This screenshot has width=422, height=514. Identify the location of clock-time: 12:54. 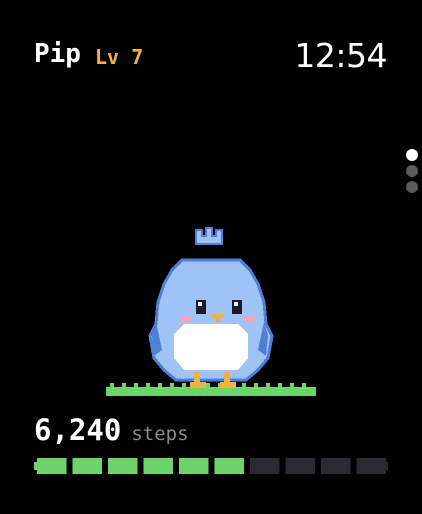
(340, 55).